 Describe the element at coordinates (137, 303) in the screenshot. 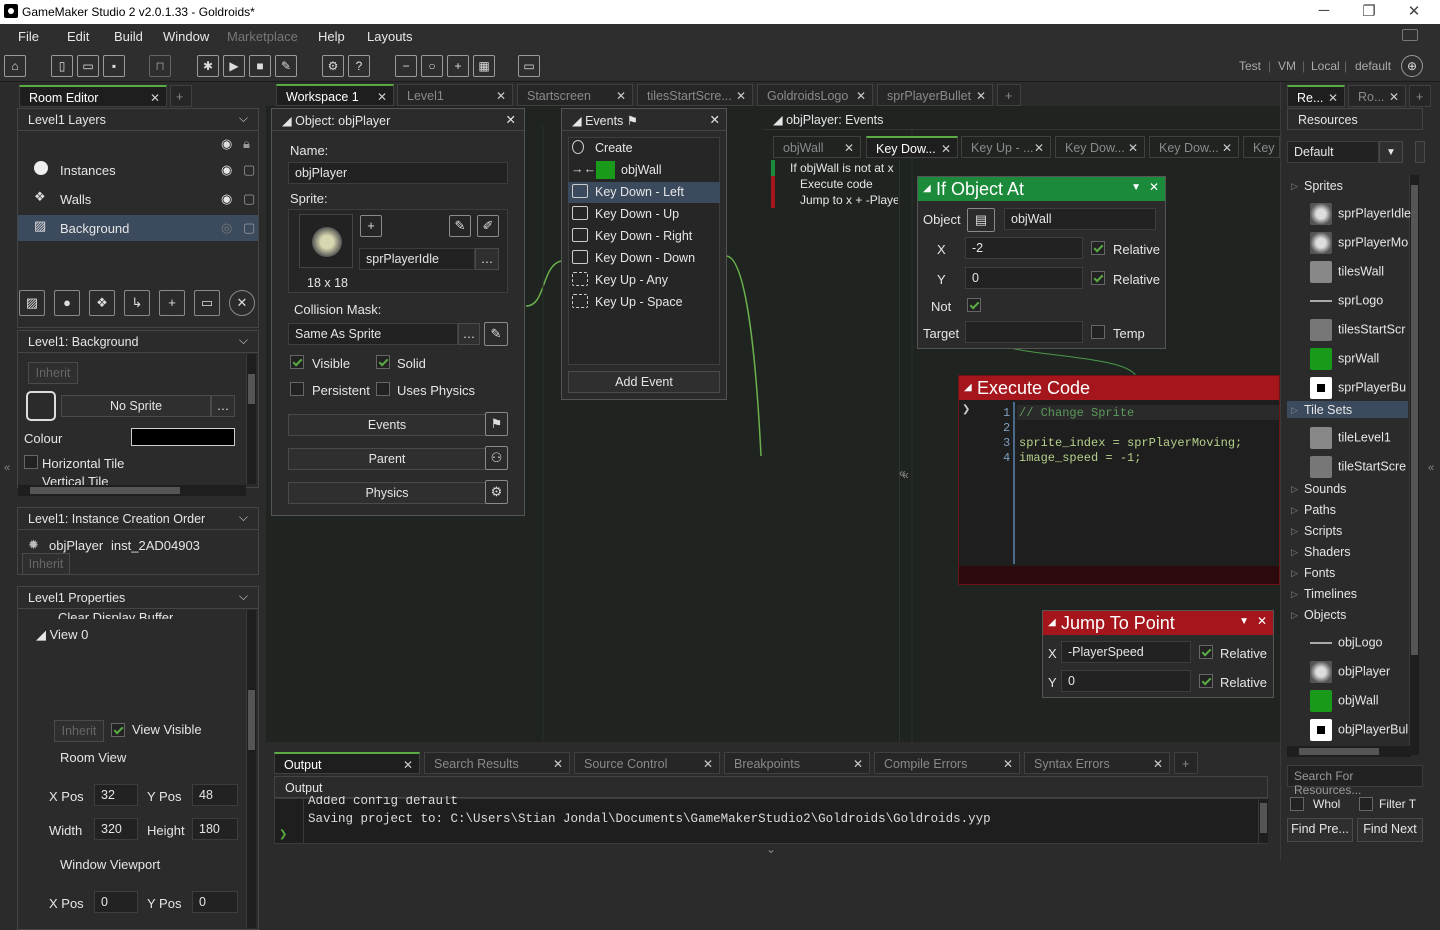

I see `add-path-layer-icon: ↳` at that location.